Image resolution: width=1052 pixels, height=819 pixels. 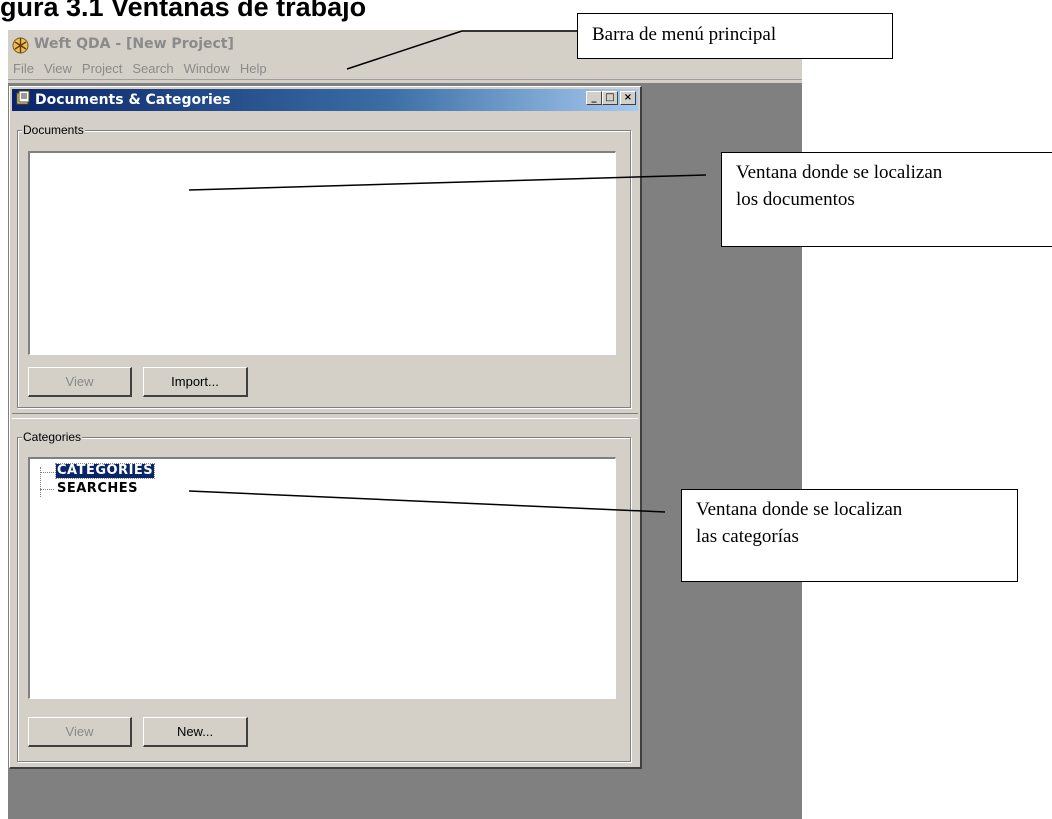 What do you see at coordinates (207, 68) in the screenshot?
I see `menu-window: Window` at bounding box center [207, 68].